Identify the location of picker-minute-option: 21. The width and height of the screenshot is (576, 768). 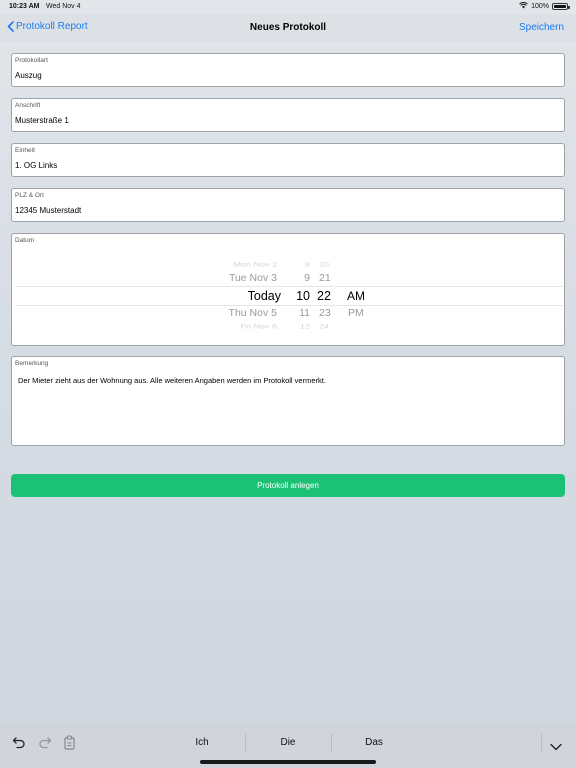
(325, 278).